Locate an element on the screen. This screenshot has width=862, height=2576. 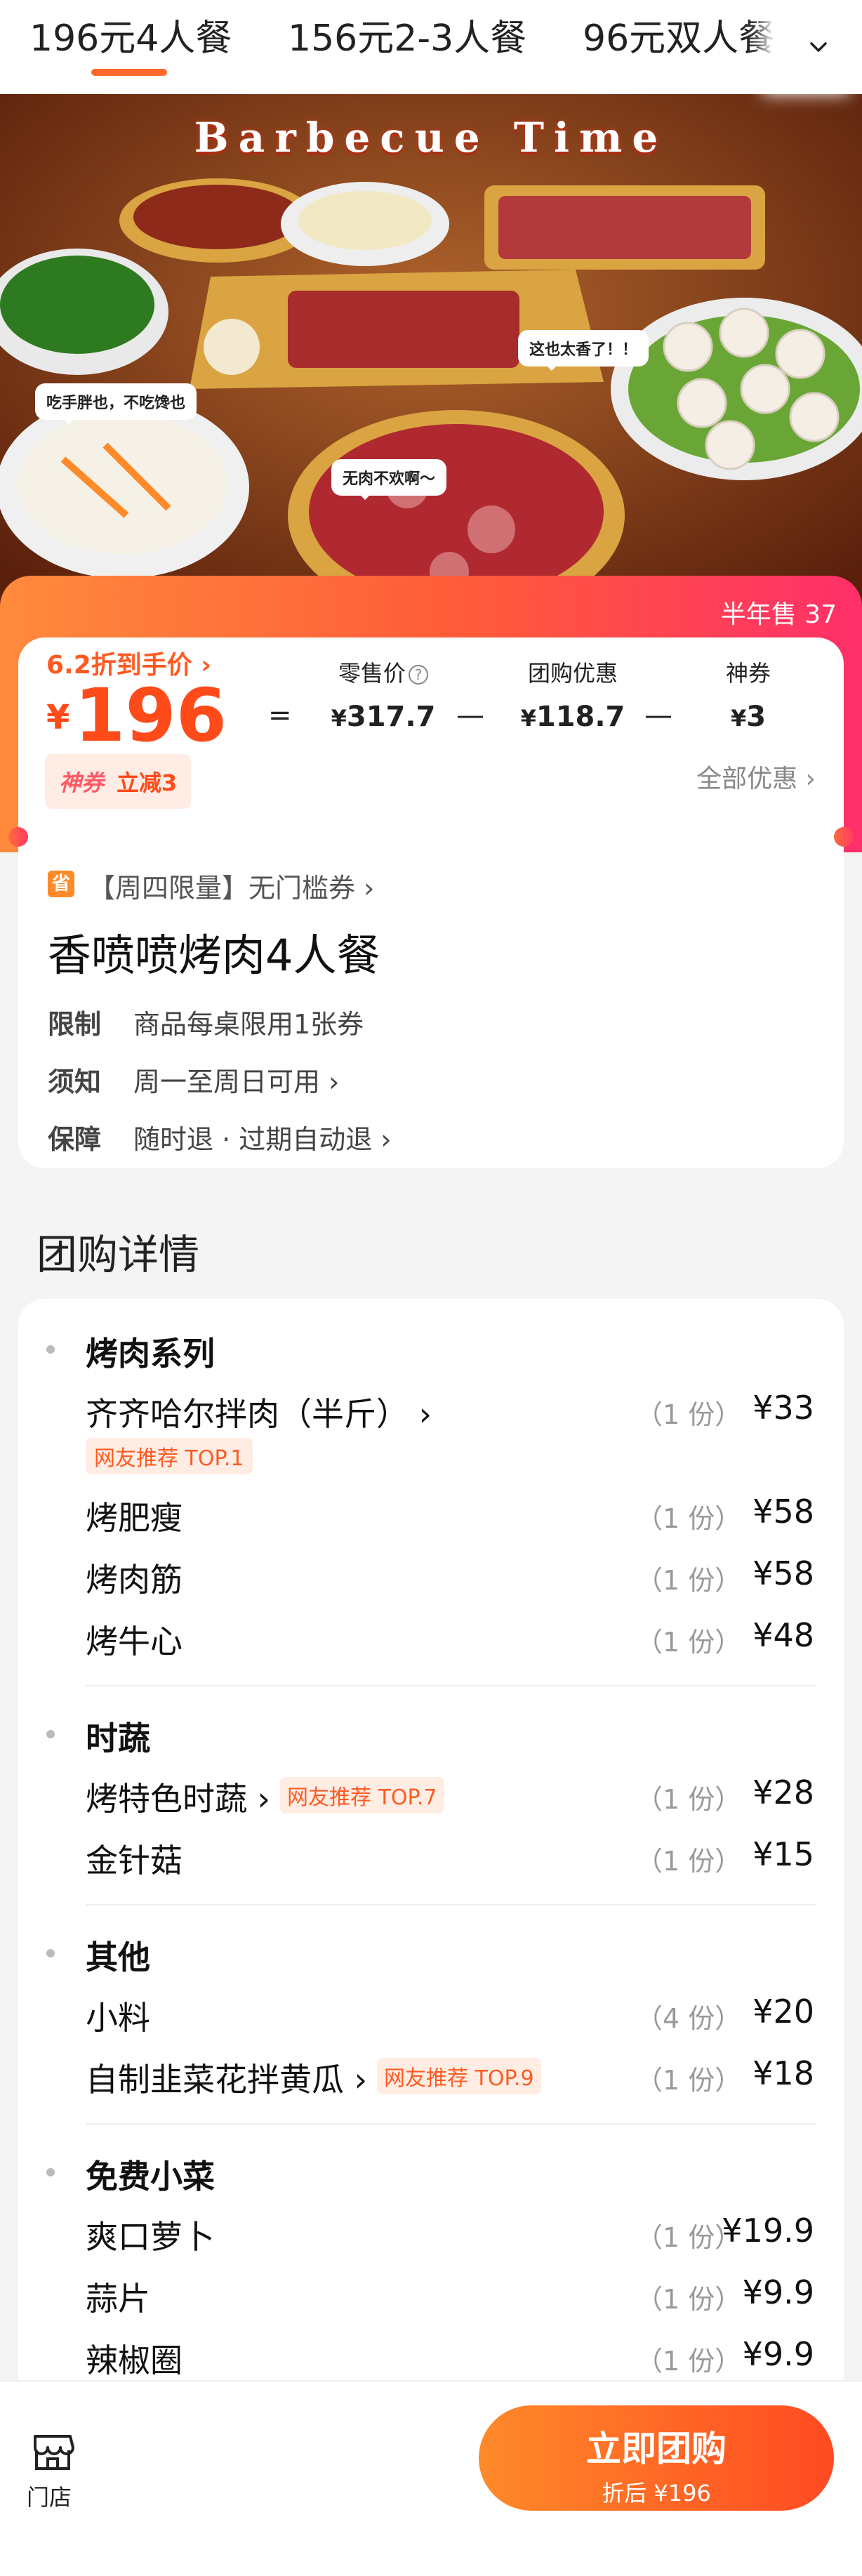
ticket-notch-right is located at coordinates (844, 837).